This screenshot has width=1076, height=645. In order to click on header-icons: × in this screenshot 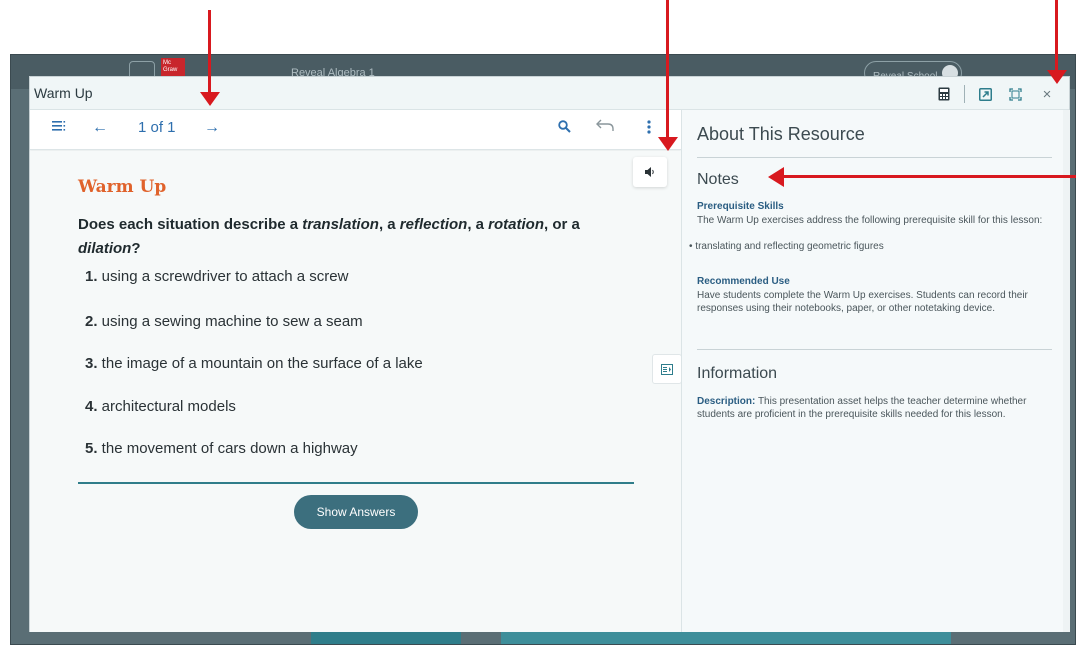, I will do `click(995, 94)`.